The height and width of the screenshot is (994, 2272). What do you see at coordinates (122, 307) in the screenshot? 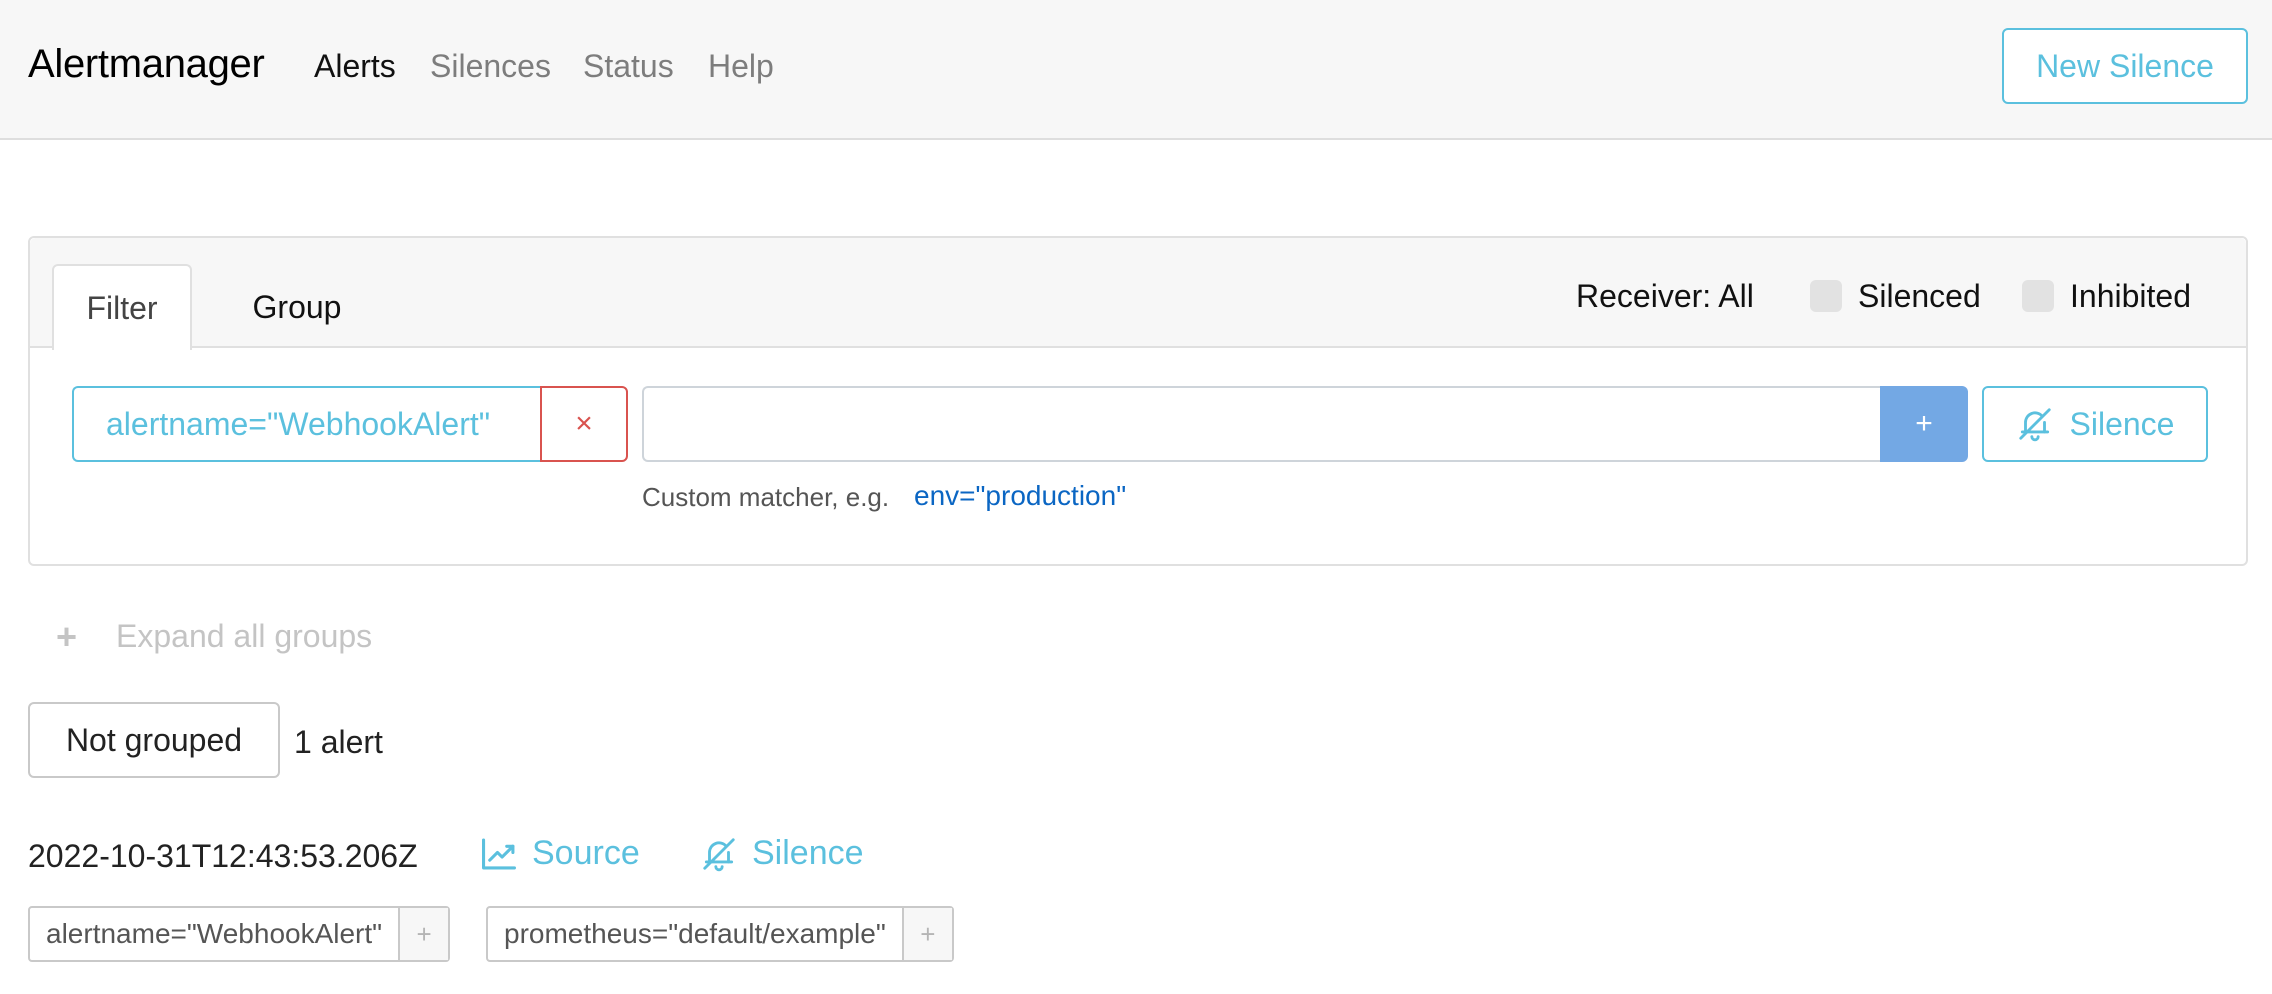
I see `tab-filter: Filter` at bounding box center [122, 307].